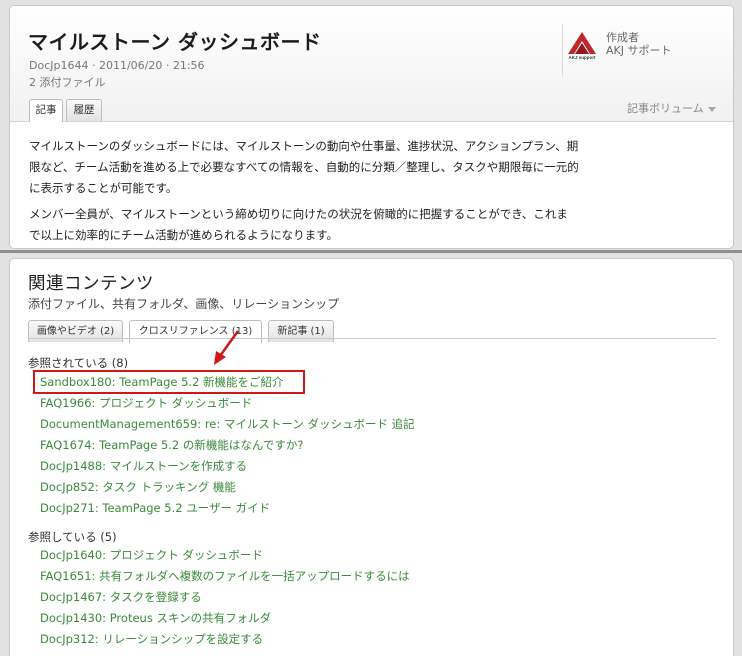 Image resolution: width=742 pixels, height=656 pixels. Describe the element at coordinates (638, 50) in the screenshot. I see `author-name: AKJ サポート` at that location.